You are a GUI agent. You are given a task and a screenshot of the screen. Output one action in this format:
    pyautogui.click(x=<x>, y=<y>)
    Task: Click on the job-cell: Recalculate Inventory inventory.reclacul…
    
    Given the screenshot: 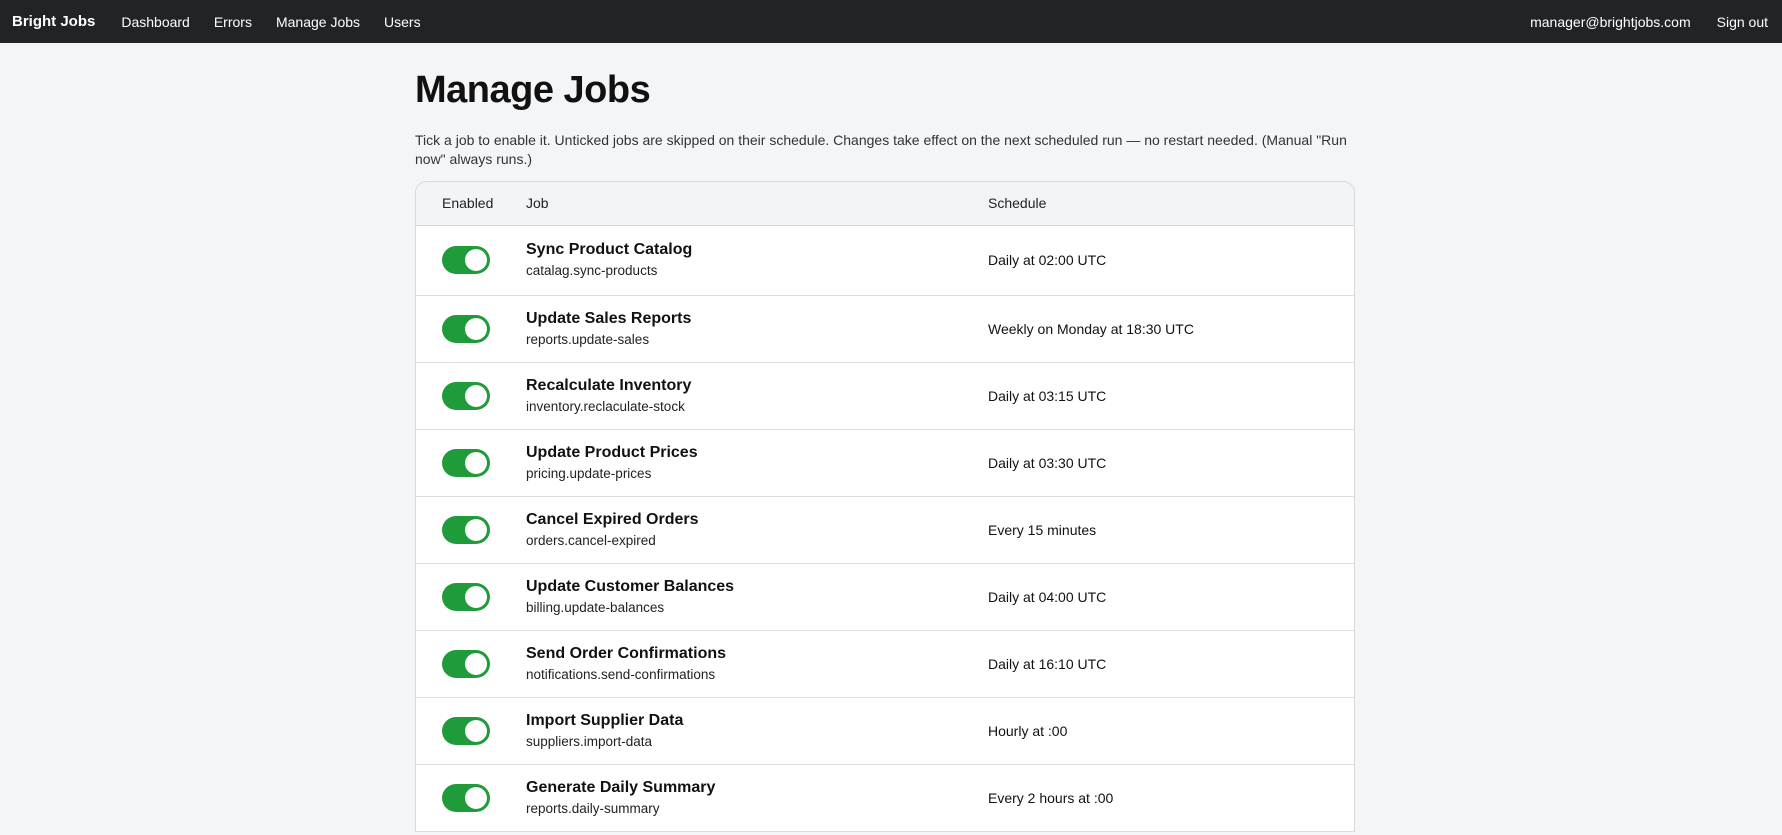 What is the action you would take?
    pyautogui.click(x=757, y=396)
    